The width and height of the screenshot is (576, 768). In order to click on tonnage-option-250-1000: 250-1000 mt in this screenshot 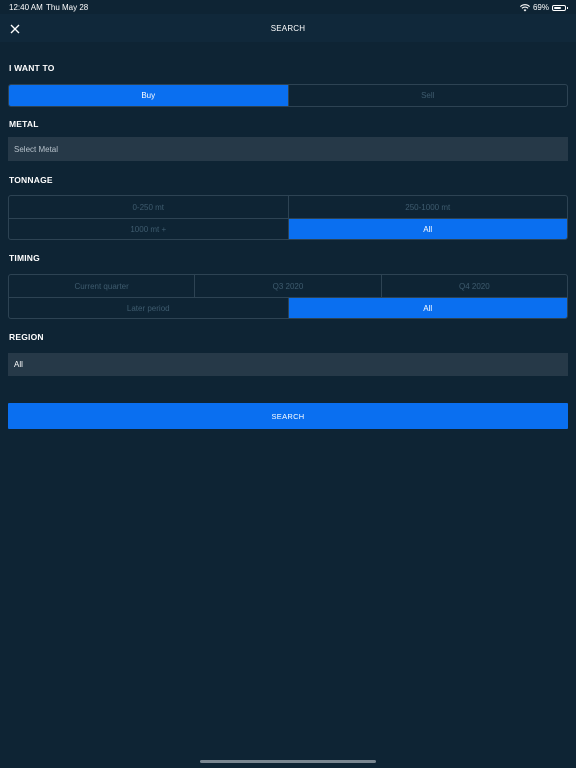, I will do `click(427, 207)`.